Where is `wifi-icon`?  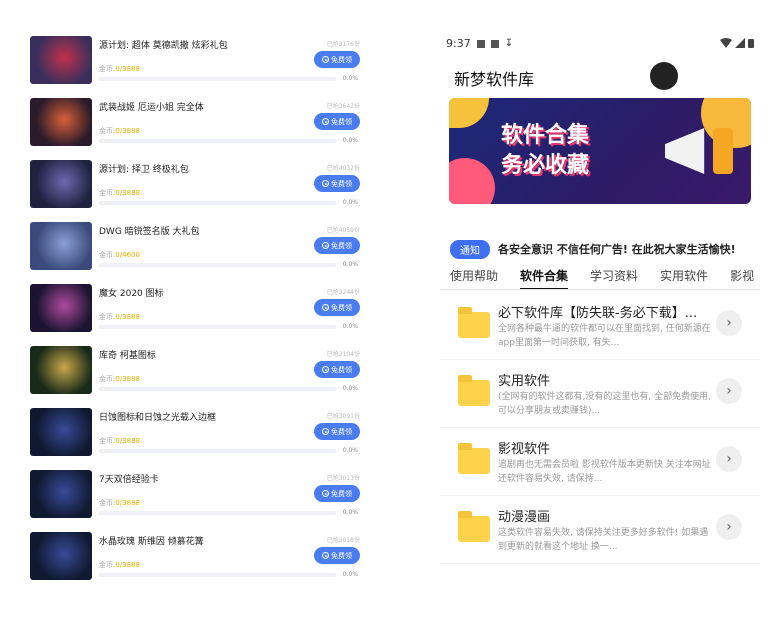 wifi-icon is located at coordinates (726, 43).